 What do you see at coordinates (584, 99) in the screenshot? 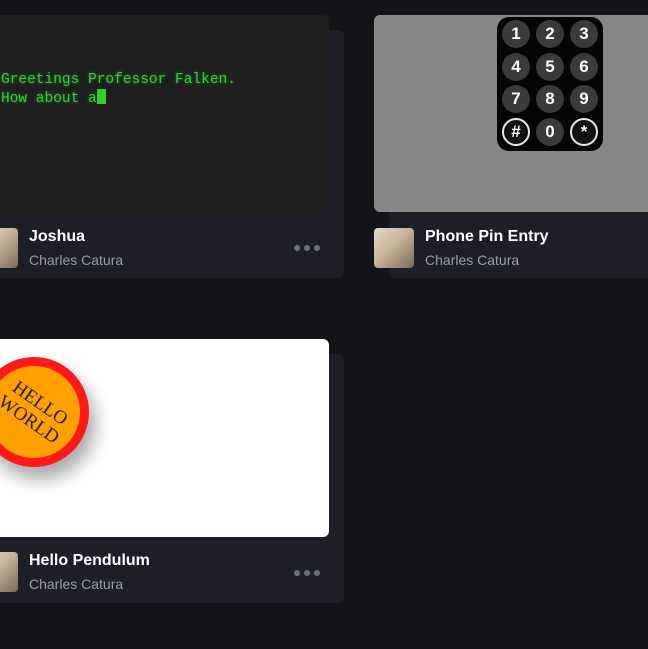
I see `keypad-key-9: 9` at bounding box center [584, 99].